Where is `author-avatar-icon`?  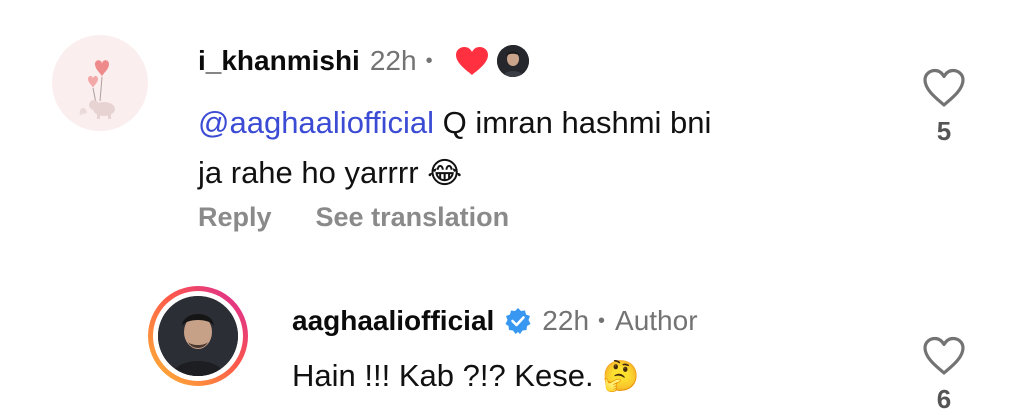 author-avatar-icon is located at coordinates (512, 61).